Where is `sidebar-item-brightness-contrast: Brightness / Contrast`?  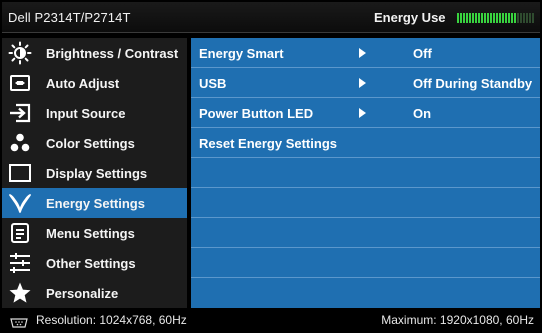 sidebar-item-brightness-contrast: Brightness / Contrast is located at coordinates (94, 53).